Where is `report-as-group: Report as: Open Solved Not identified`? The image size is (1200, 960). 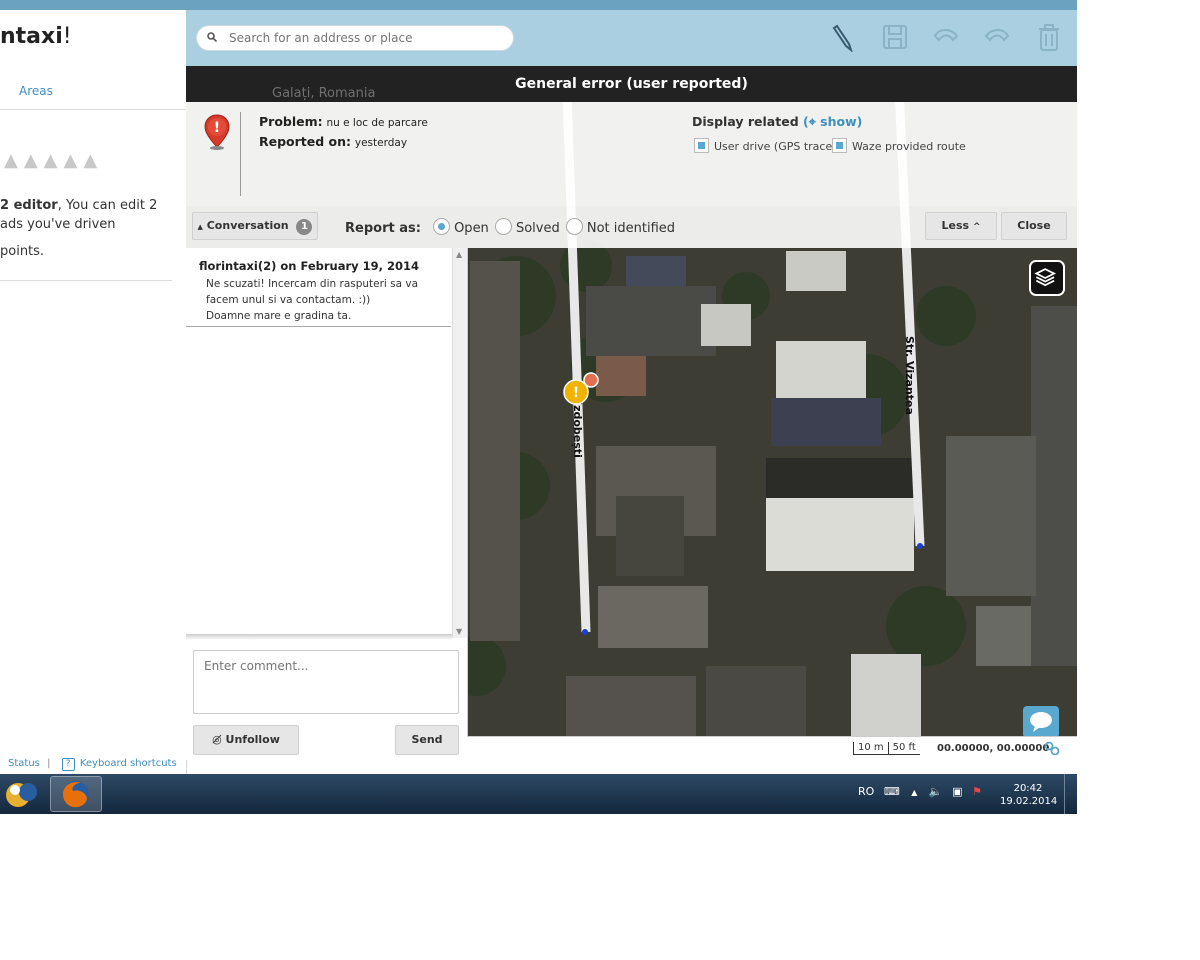 report-as-group: Report as: Open Solved Not identified is located at coordinates (510, 227).